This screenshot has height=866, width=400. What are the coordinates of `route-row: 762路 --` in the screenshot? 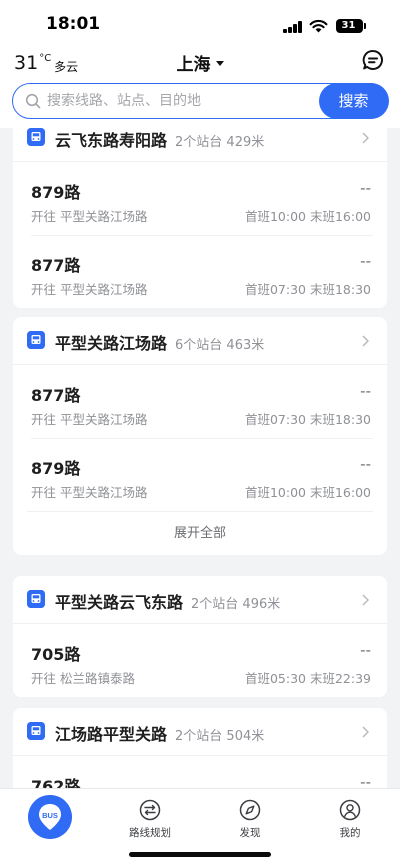 It's located at (200, 772).